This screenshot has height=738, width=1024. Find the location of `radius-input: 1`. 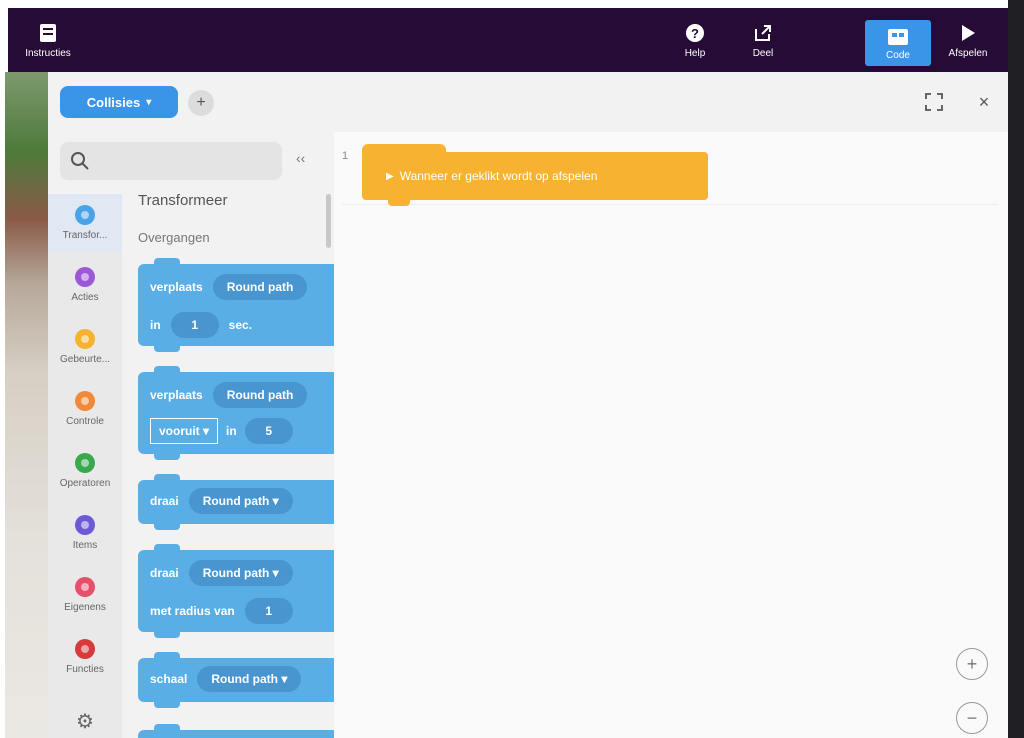

radius-input: 1 is located at coordinates (268, 611).